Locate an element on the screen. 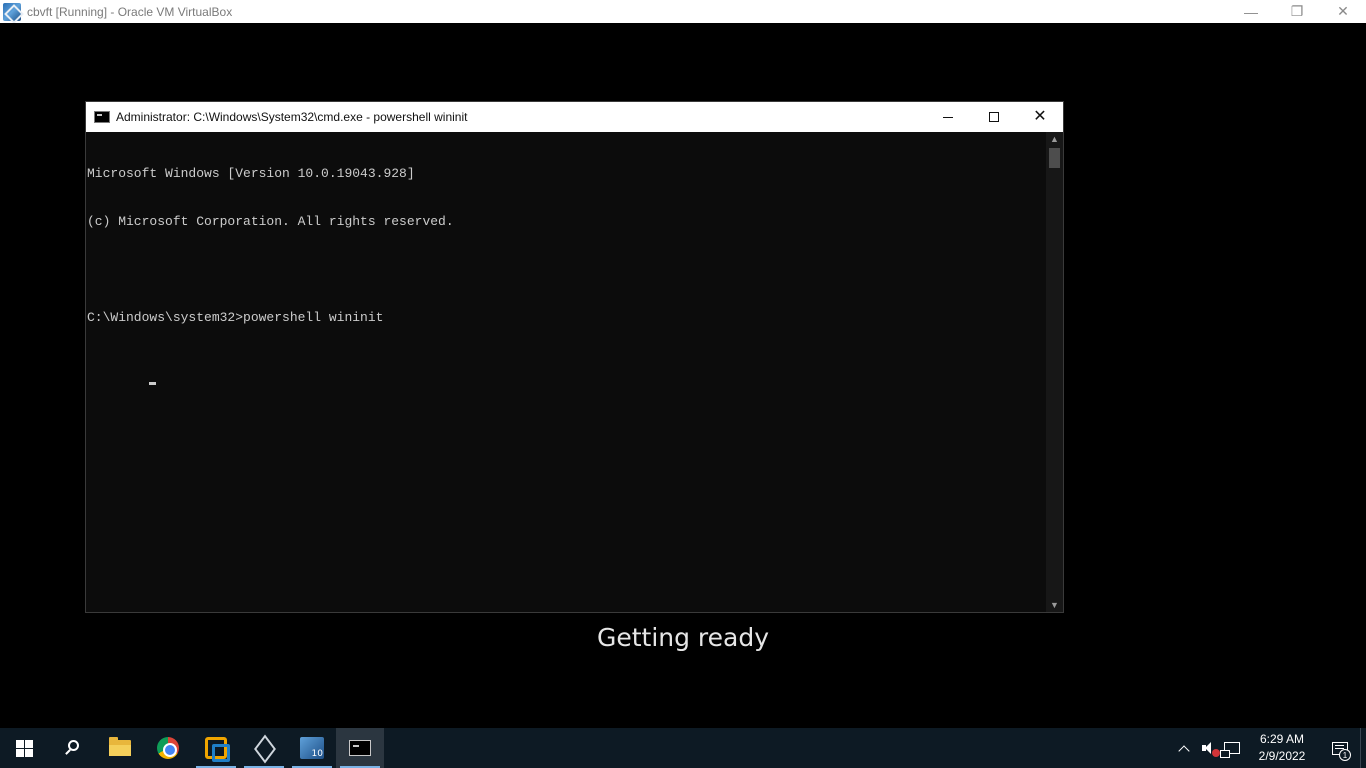  start-button is located at coordinates (24, 748).